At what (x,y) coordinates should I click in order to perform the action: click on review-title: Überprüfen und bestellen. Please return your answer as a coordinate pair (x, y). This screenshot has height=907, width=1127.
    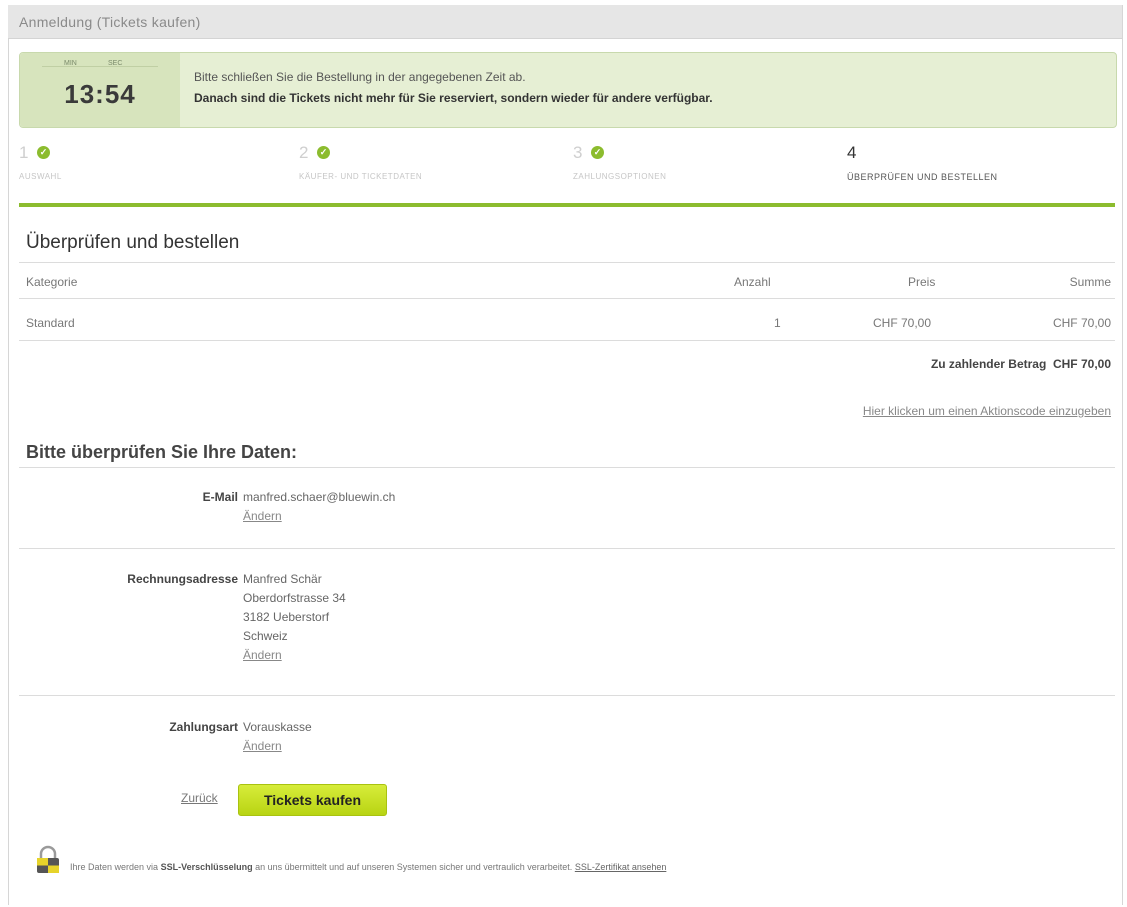
    Looking at the image, I should click on (133, 242).